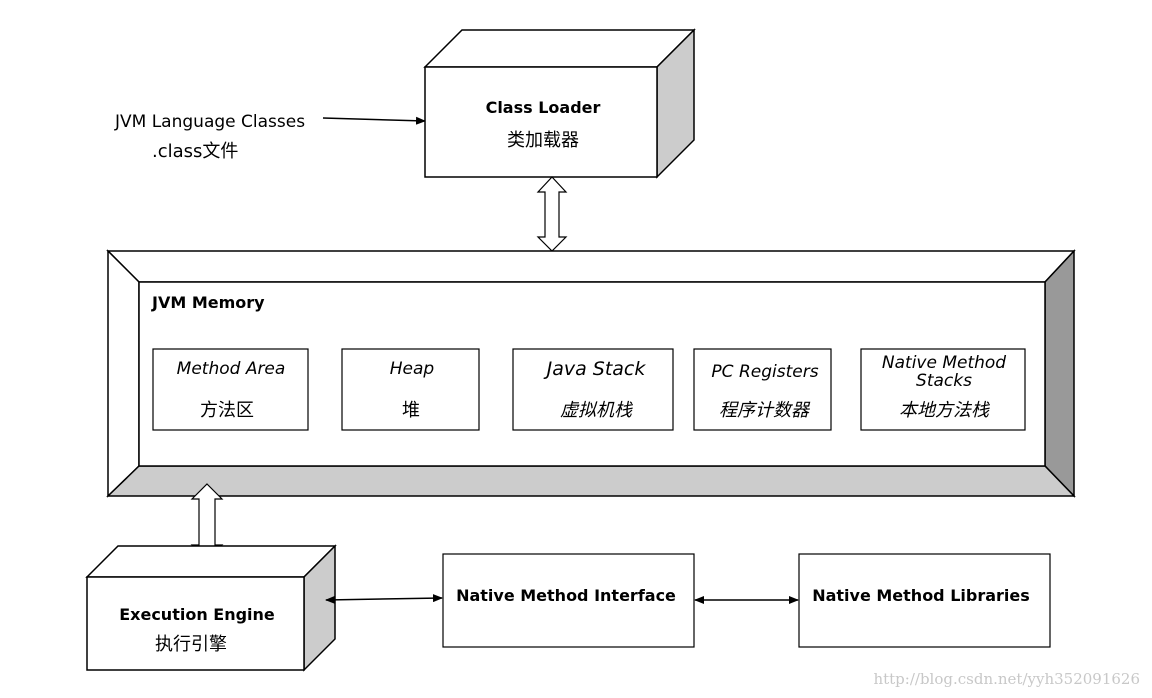 This screenshot has height=698, width=1152. I want to click on memory-area-java-stack: Java Stack 虚拟机栈, so click(593, 389).